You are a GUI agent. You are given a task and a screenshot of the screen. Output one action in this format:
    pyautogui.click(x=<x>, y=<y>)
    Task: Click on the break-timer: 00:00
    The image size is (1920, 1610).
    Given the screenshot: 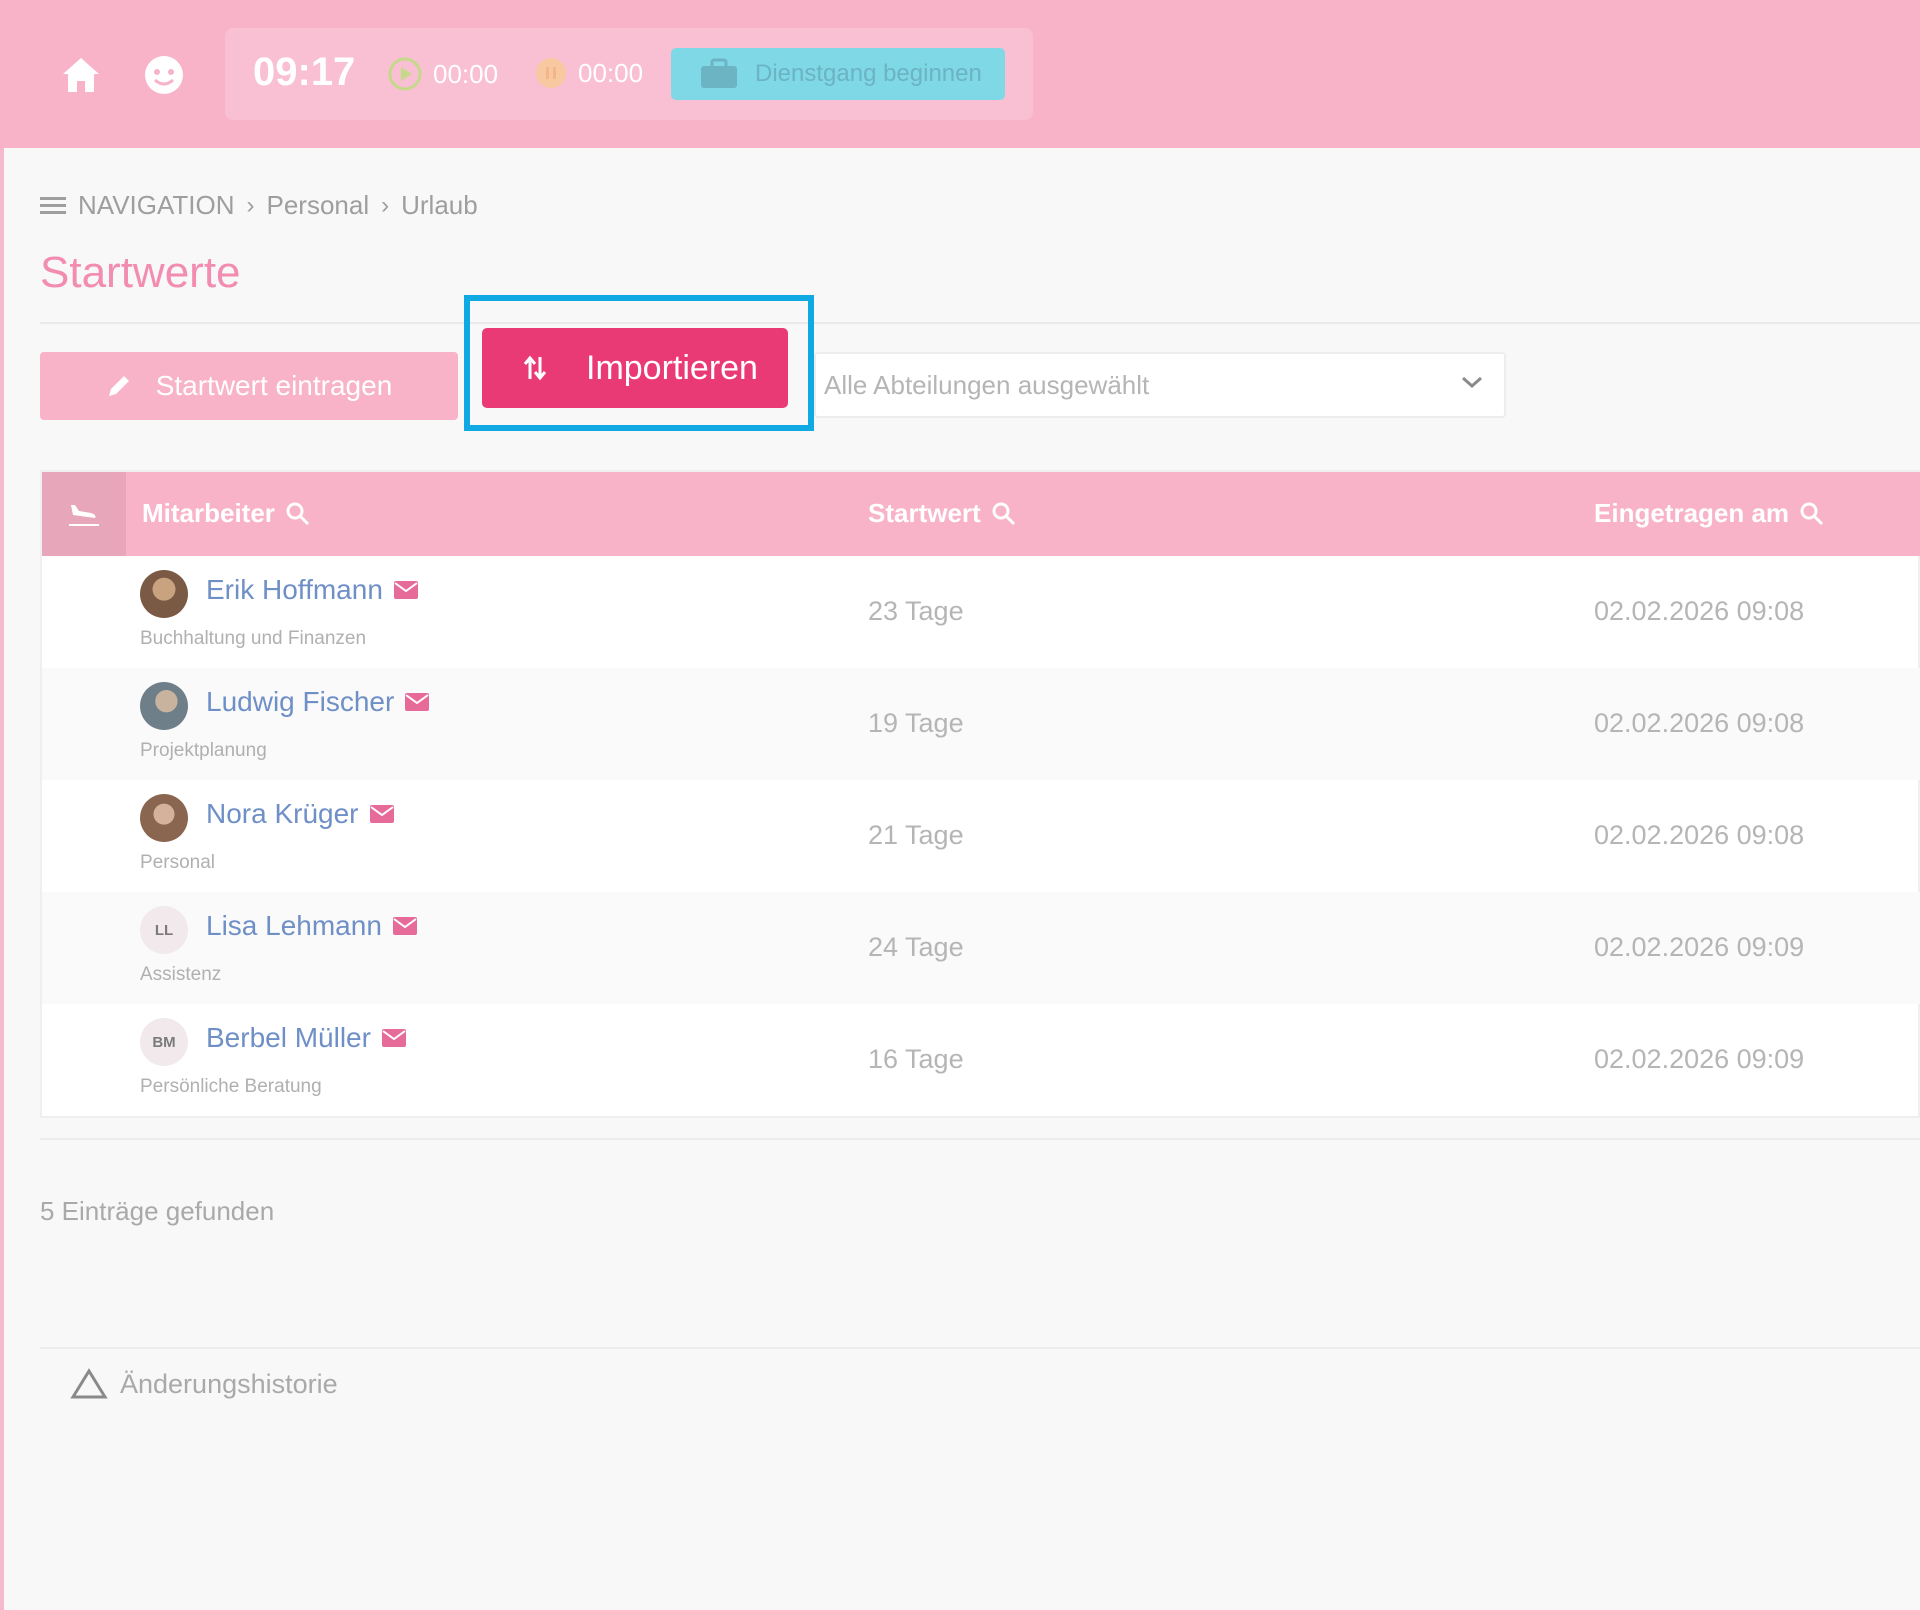 What is the action you would take?
    pyautogui.click(x=588, y=73)
    